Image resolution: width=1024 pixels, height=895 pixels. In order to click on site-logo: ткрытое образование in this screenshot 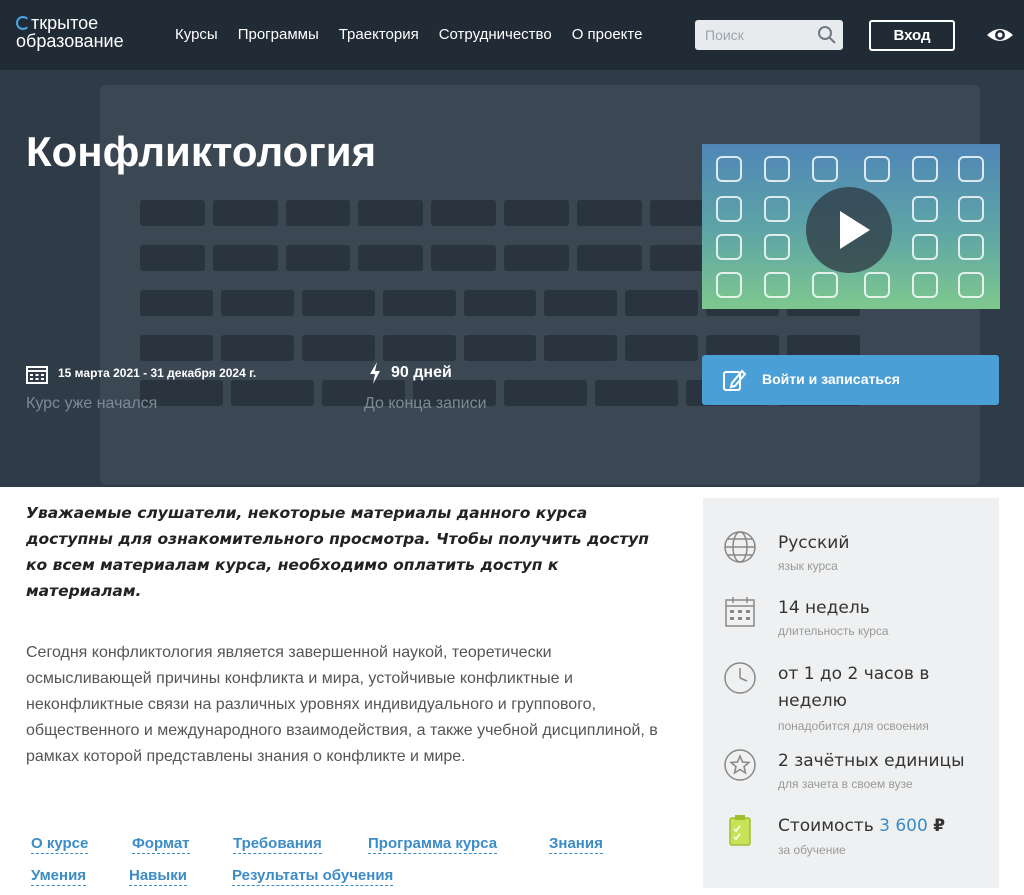, I will do `click(70, 32)`.